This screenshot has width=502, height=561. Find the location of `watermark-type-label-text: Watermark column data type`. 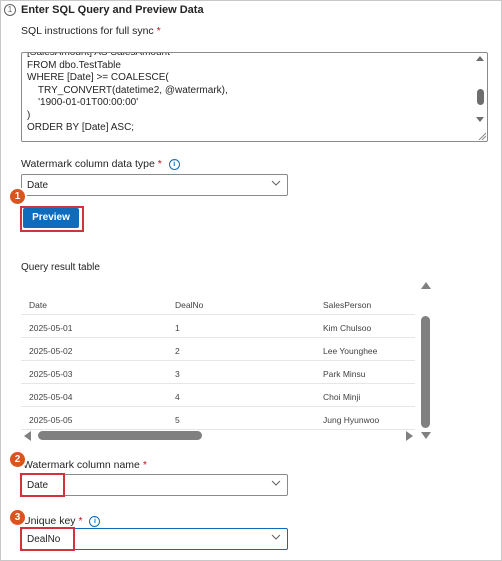

watermark-type-label-text: Watermark column data type is located at coordinates (88, 164).